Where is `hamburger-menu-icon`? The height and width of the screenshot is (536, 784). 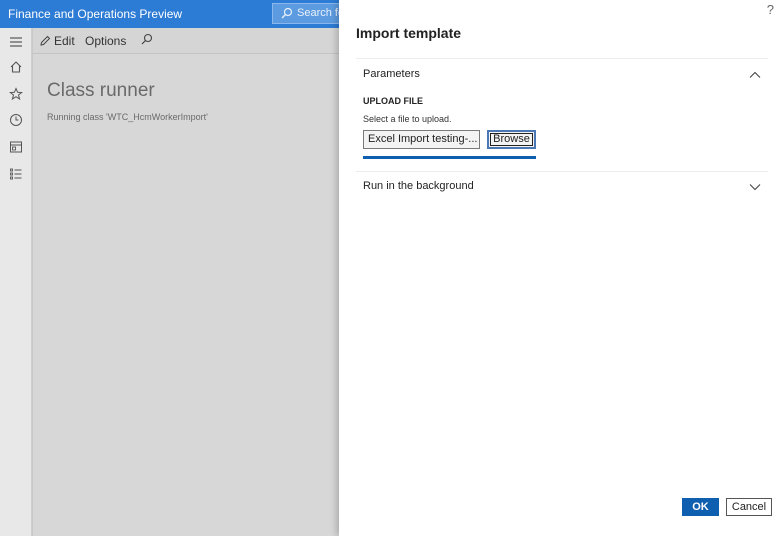 hamburger-menu-icon is located at coordinates (16, 42).